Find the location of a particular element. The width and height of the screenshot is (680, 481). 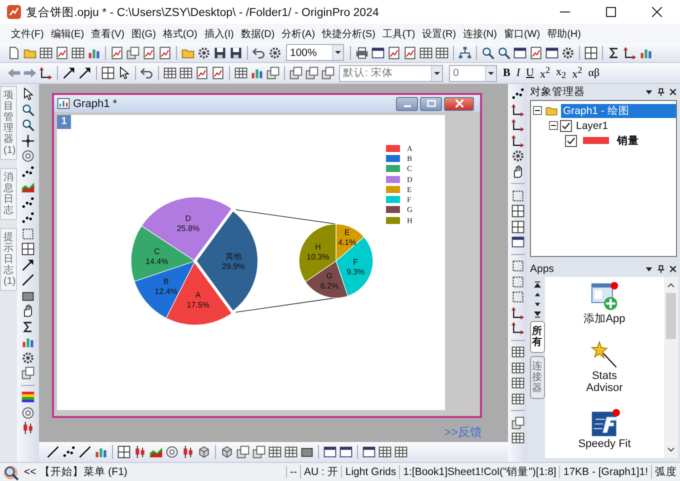

checkbox is located at coordinates (566, 126).